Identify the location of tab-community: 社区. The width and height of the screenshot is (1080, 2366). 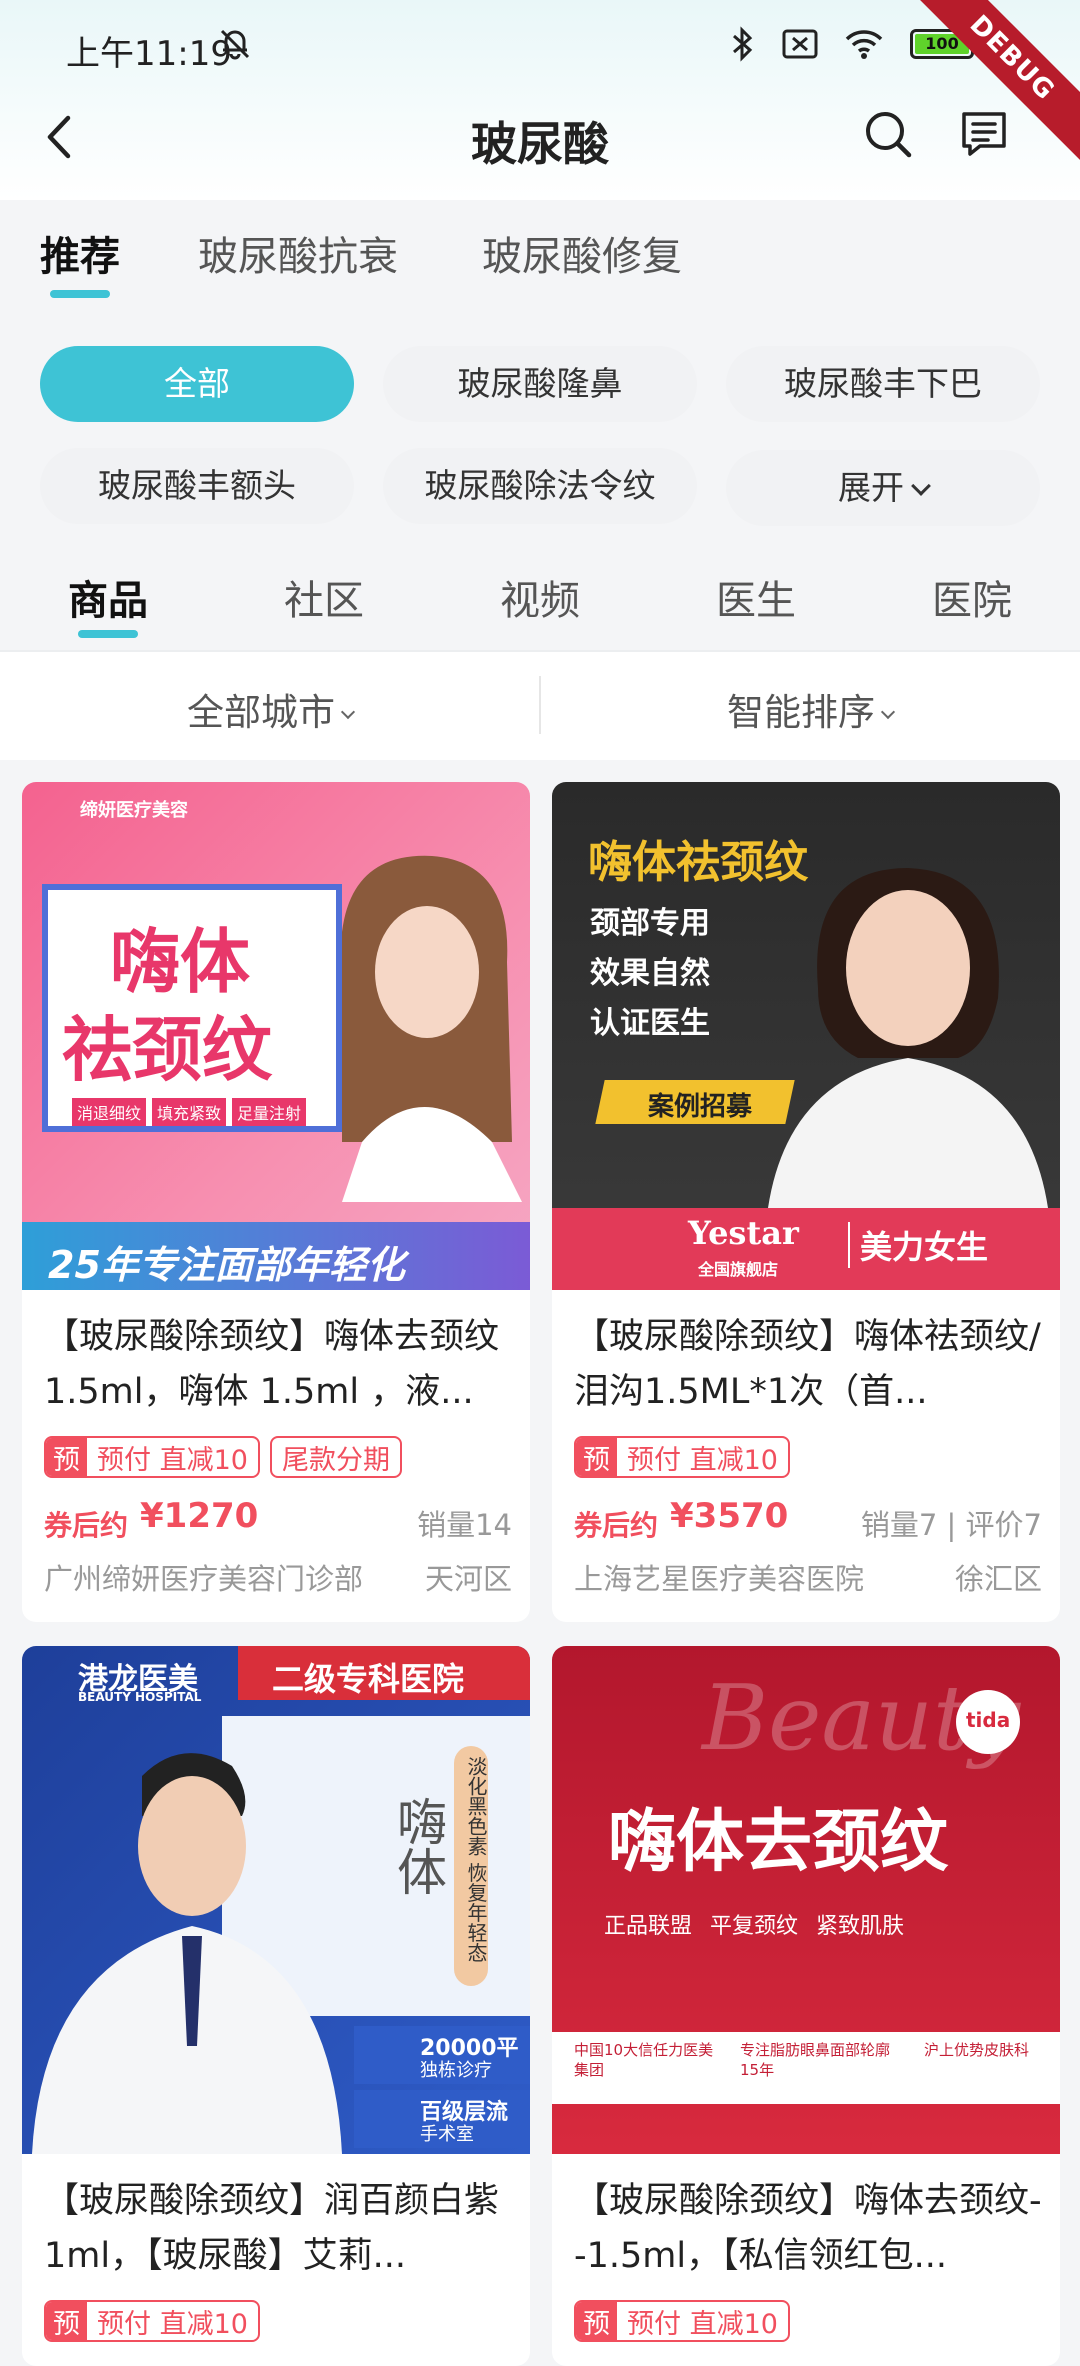
(324, 597).